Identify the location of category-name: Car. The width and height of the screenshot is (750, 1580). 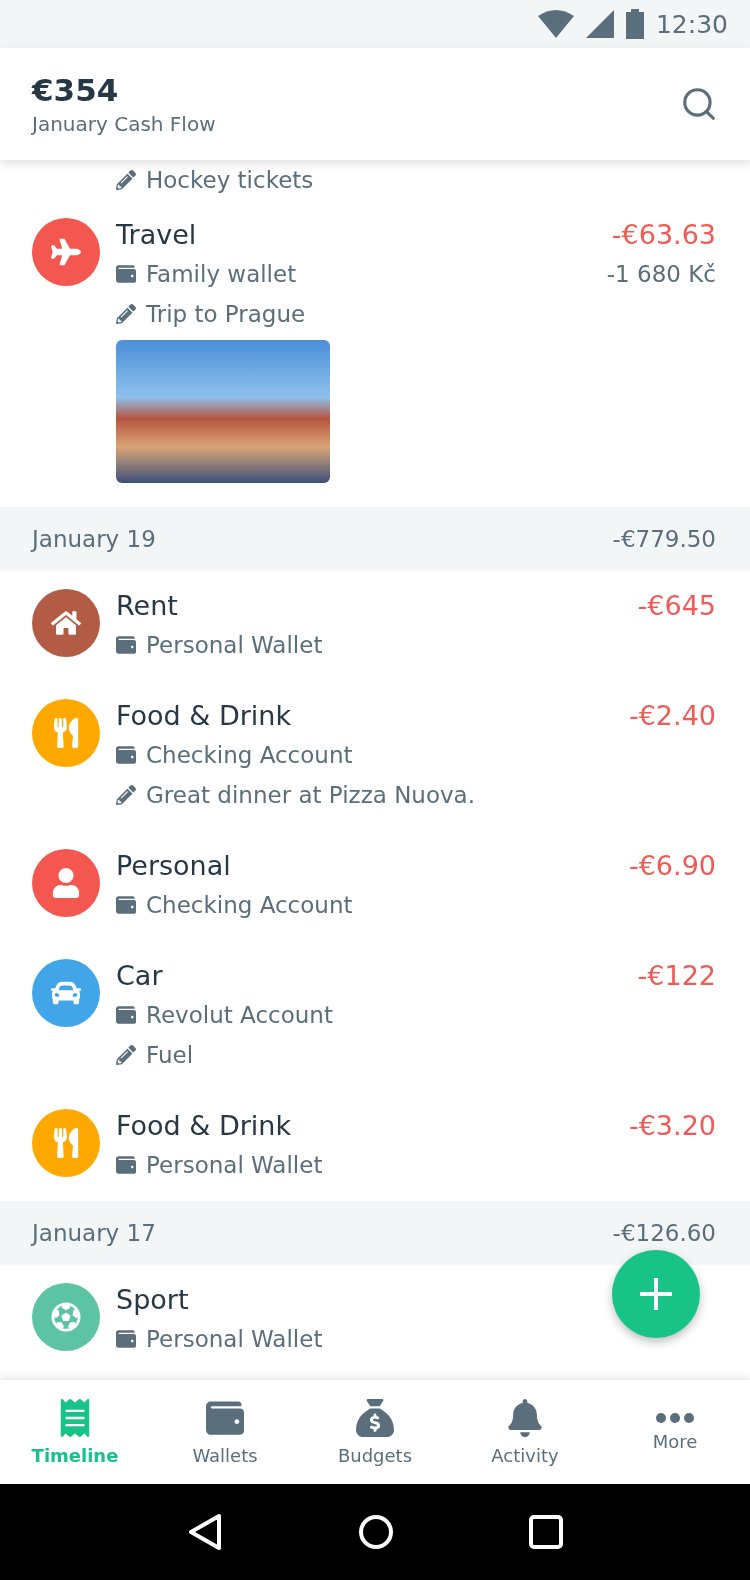
(139, 975).